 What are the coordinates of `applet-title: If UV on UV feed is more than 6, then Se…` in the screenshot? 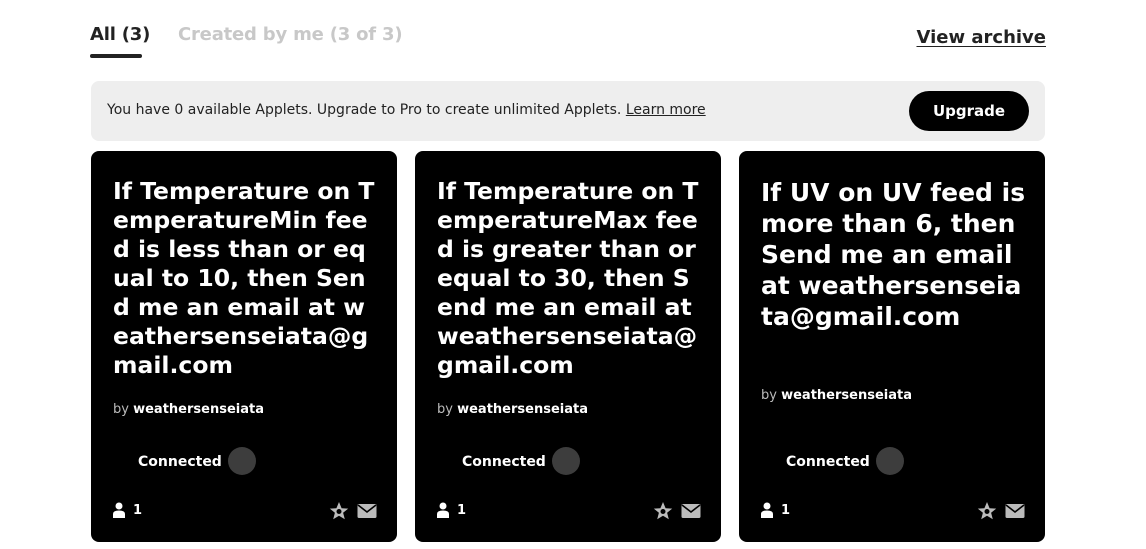 It's located at (893, 254).